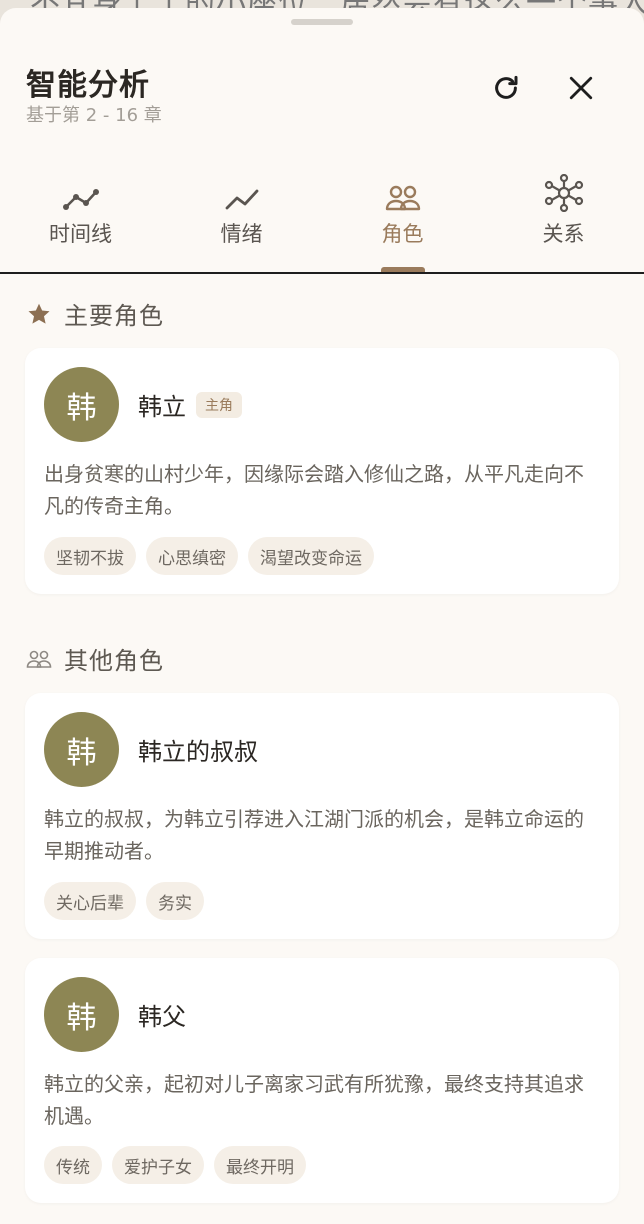 The image size is (644, 1224). Describe the element at coordinates (219, 404) in the screenshot. I see `role-badge: 主角` at that location.